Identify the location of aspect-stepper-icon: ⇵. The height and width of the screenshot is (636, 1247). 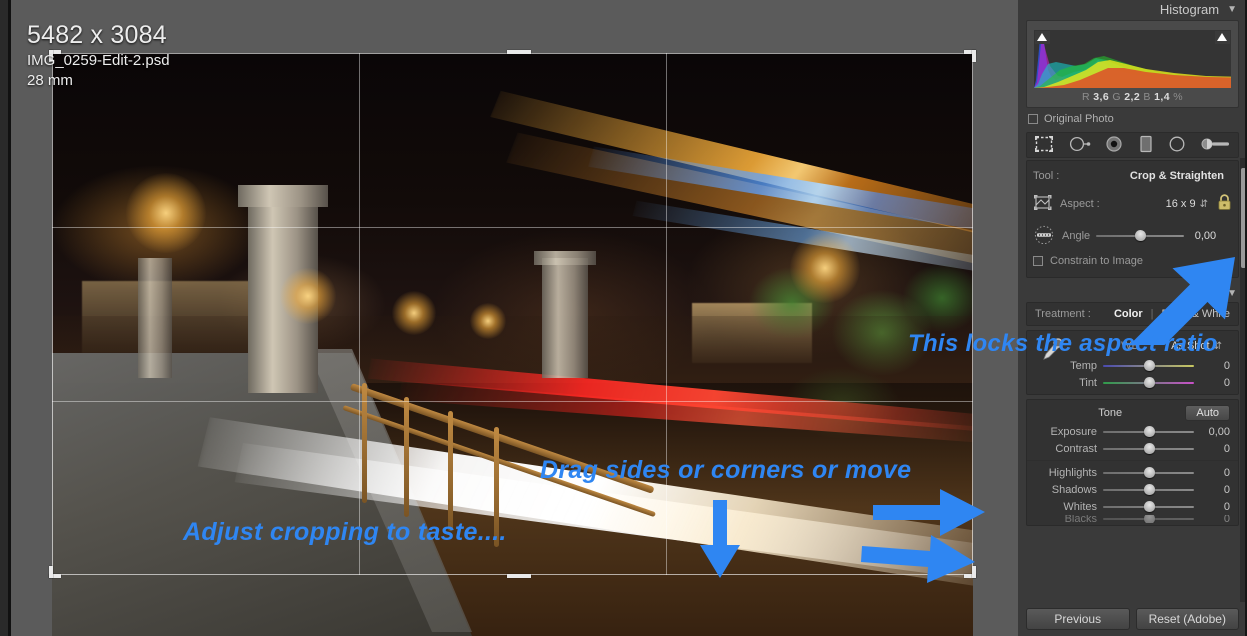
(1204, 204).